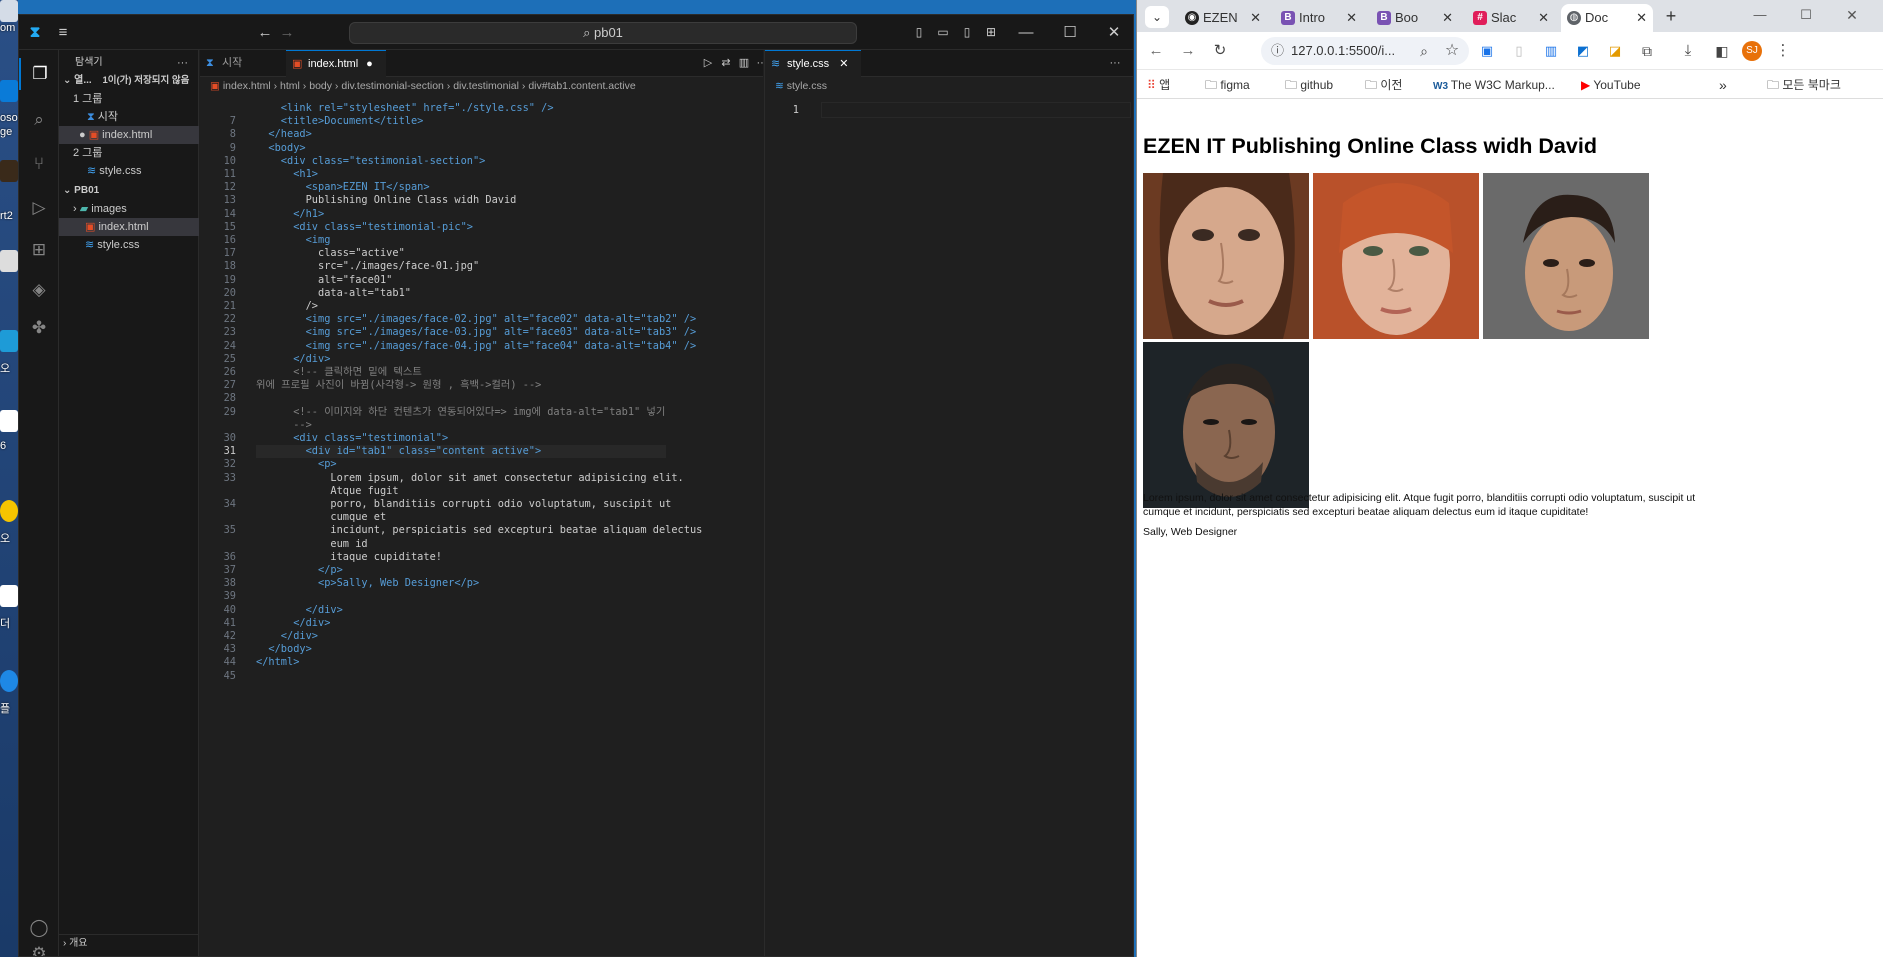 This screenshot has width=1883, height=957. I want to click on breadcrumb-item: index.html, so click(247, 86).